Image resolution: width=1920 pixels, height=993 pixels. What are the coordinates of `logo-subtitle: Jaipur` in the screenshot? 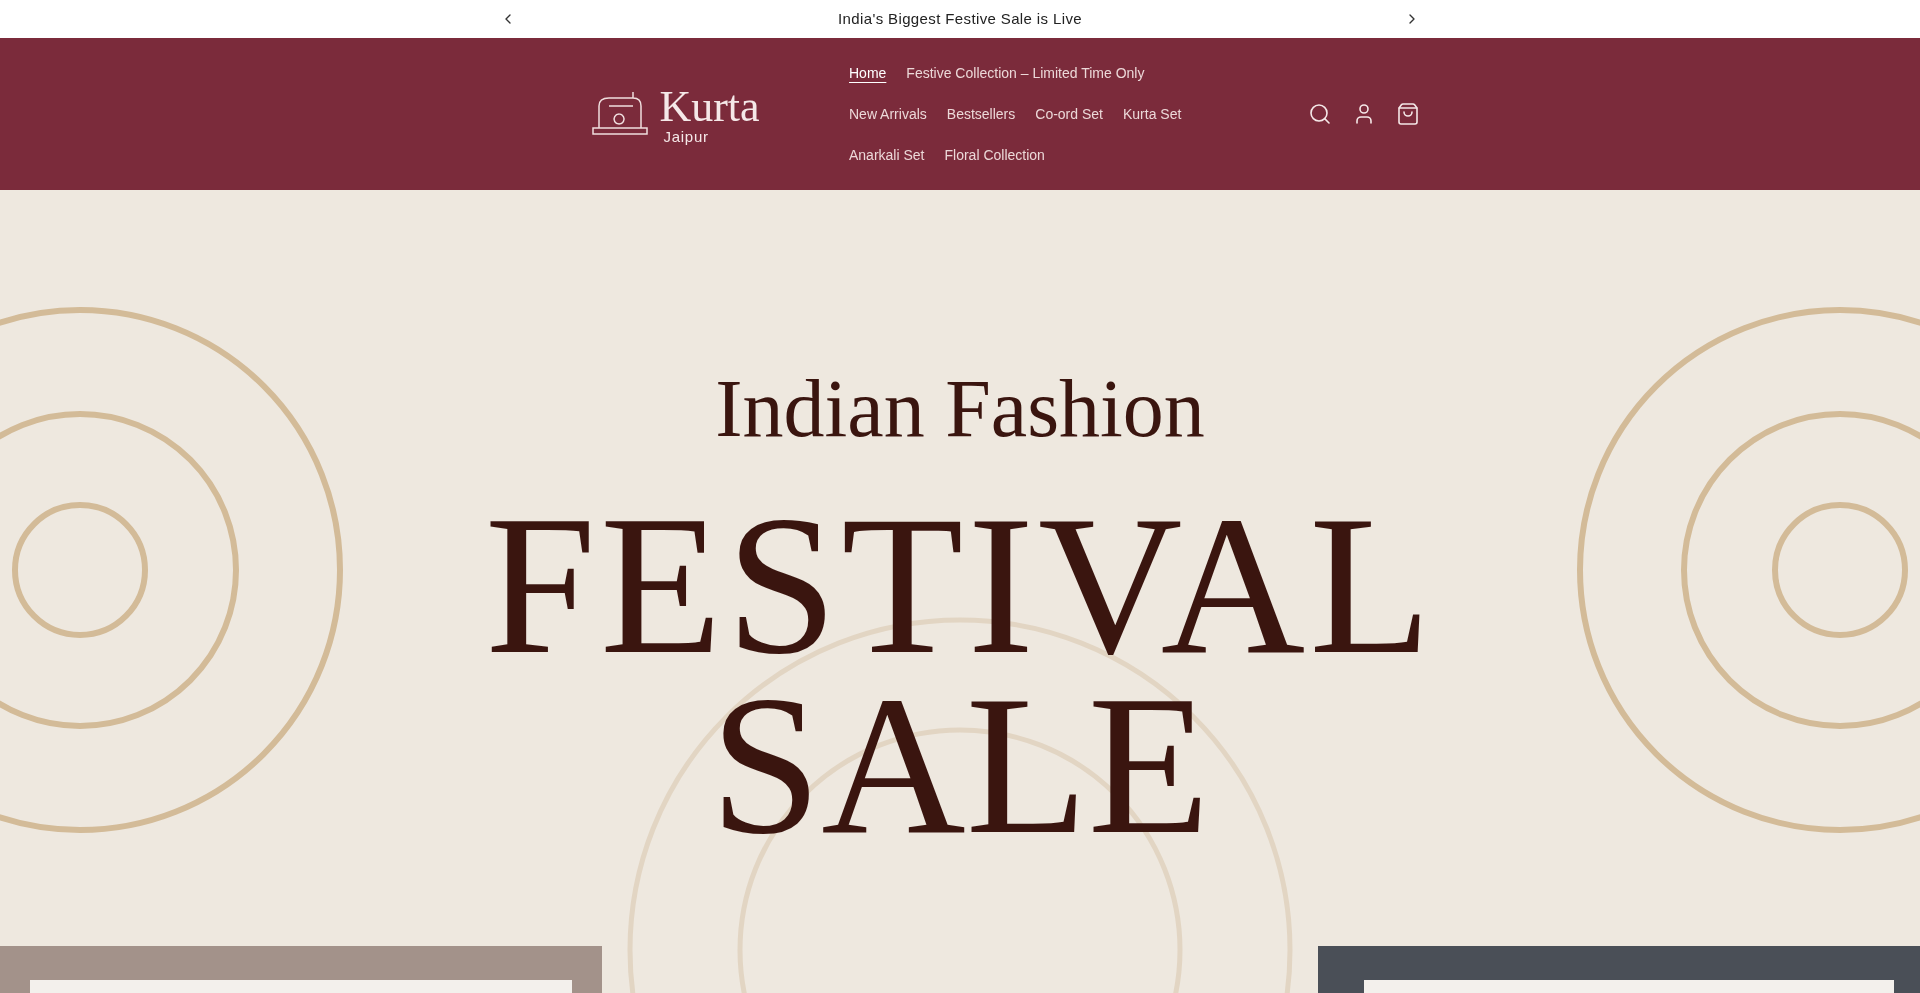 It's located at (686, 136).